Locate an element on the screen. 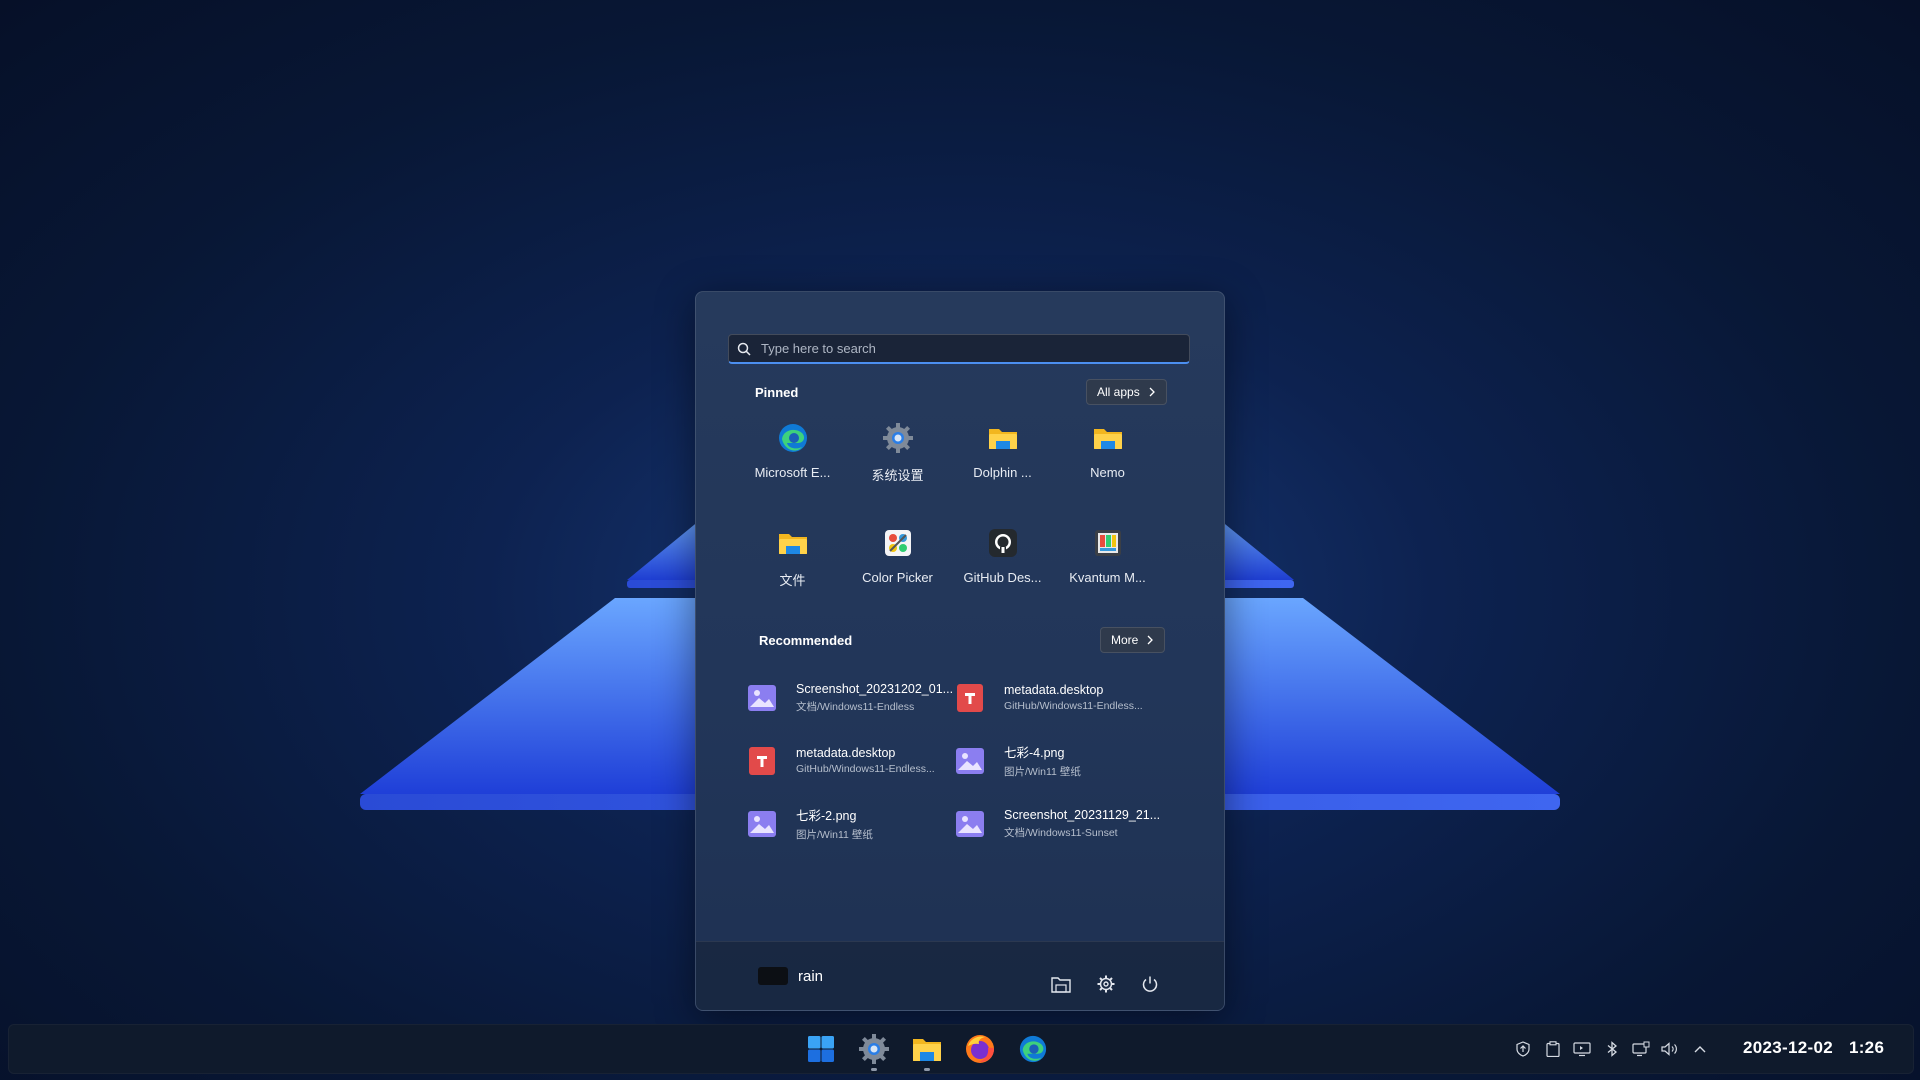 The width and height of the screenshot is (1920, 1080). time-text: 1:26 is located at coordinates (1866, 1047).